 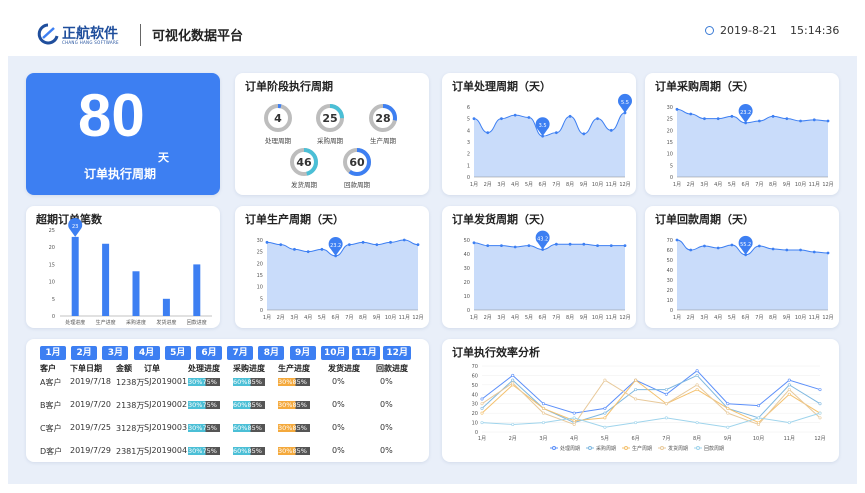 I want to click on y-tick-label: 30, so click(x=670, y=281).